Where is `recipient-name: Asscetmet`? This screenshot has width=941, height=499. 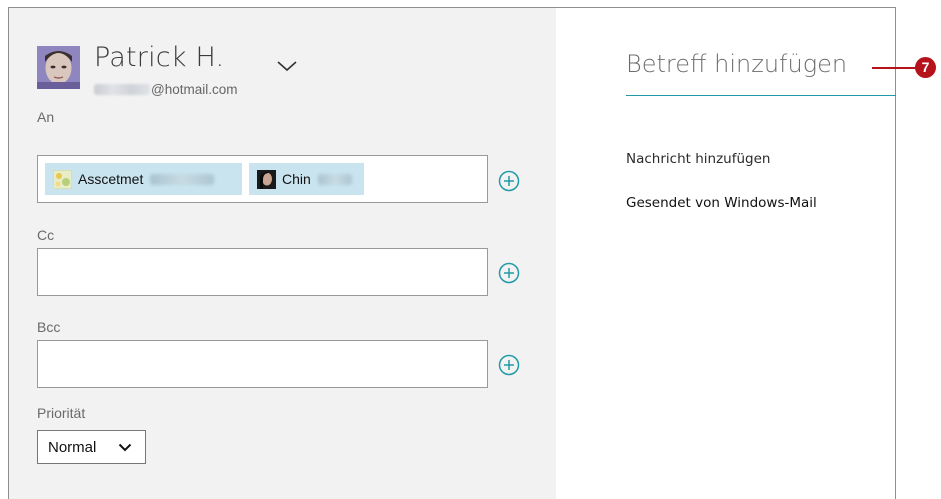
recipient-name: Asscetmet is located at coordinates (111, 179).